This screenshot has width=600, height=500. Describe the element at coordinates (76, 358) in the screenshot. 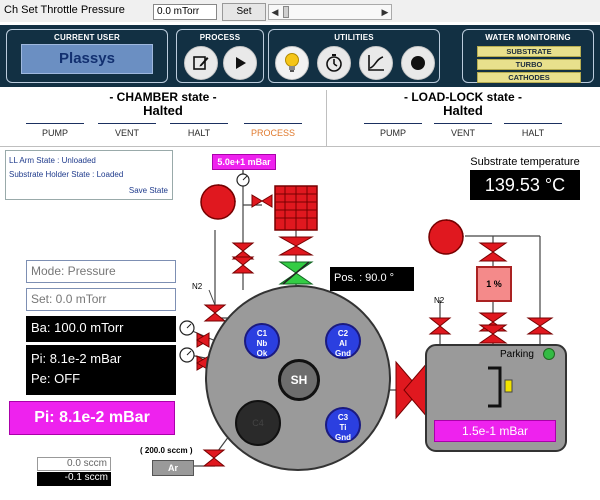

I see `pi-readout: Pi: 8.1e-2 mBar` at that location.